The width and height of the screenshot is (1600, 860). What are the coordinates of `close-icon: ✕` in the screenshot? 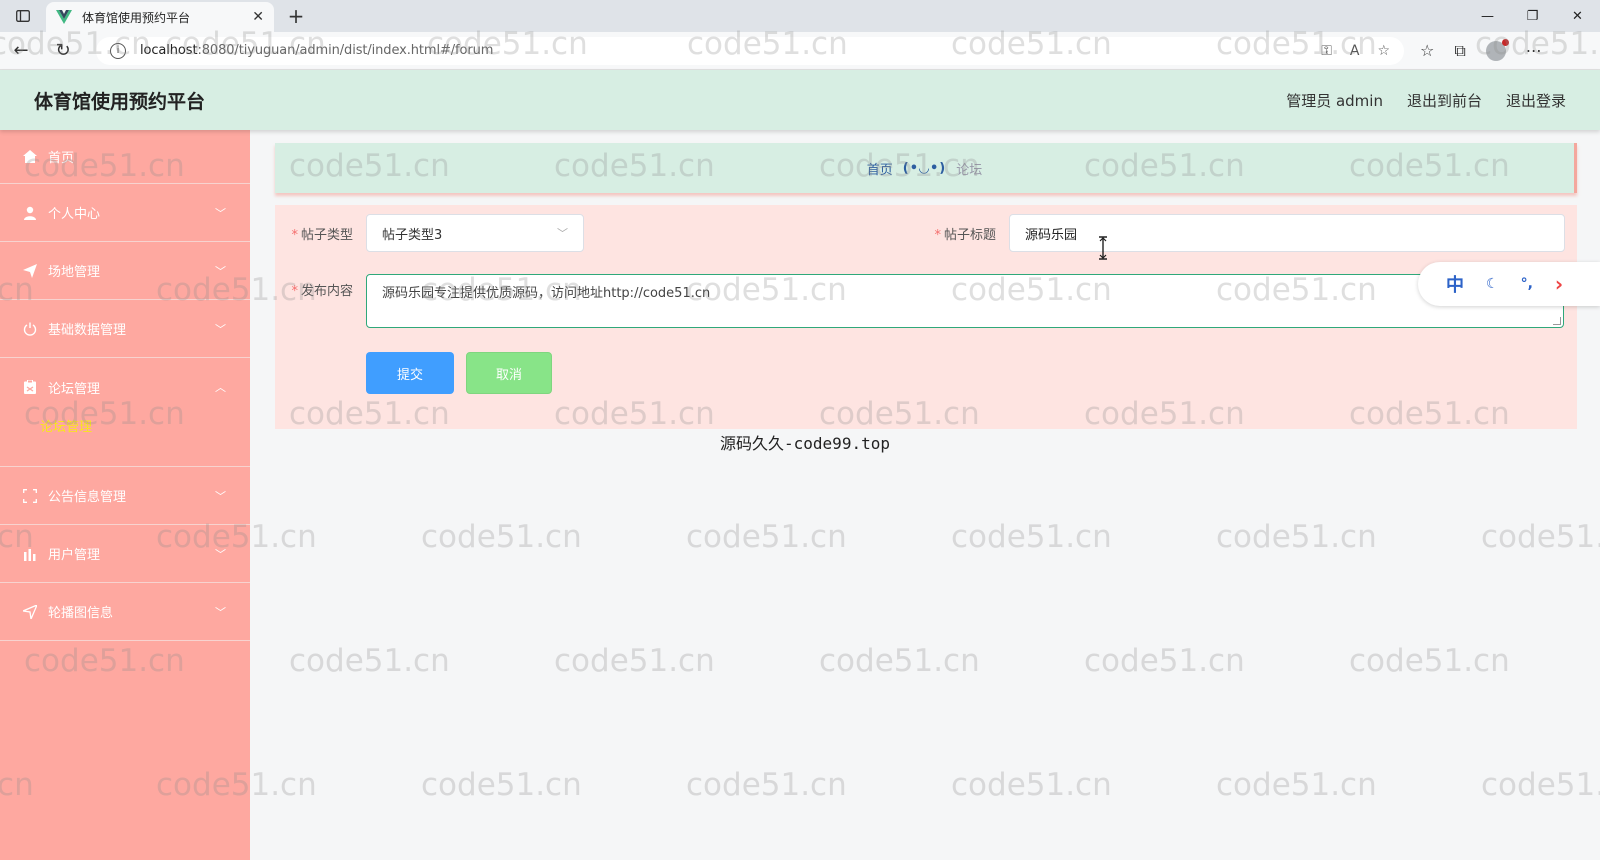 It's located at (258, 17).